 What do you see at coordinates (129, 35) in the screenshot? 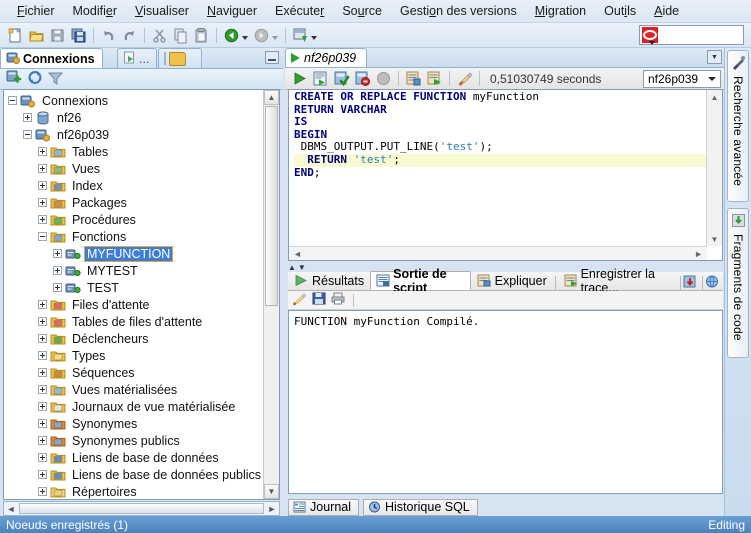
I see `redo-icon` at bounding box center [129, 35].